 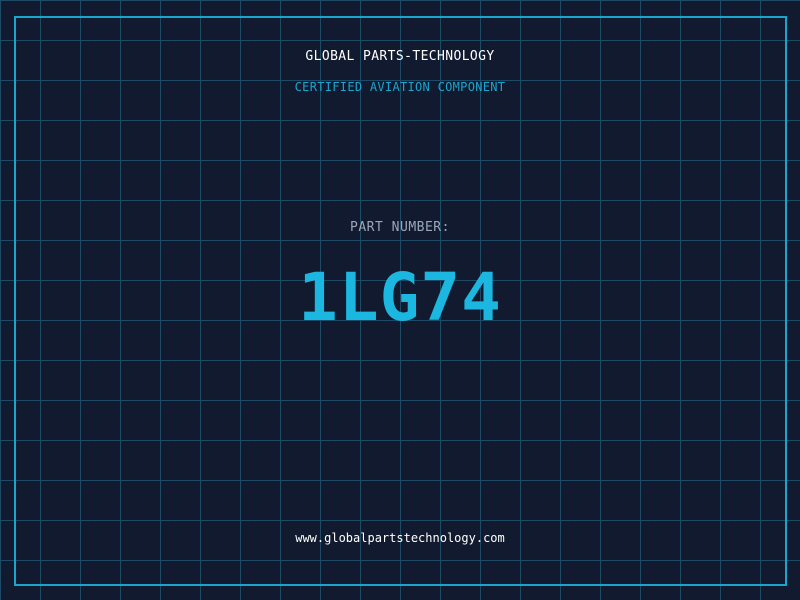 I want to click on part-number-value: 1LG74, so click(x=400, y=297).